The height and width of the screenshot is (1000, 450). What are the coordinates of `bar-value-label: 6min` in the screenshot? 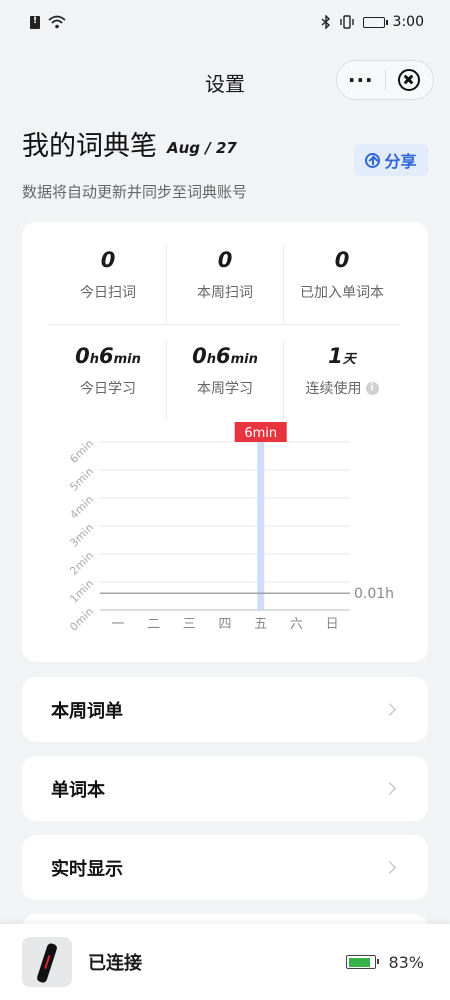 It's located at (260, 433).